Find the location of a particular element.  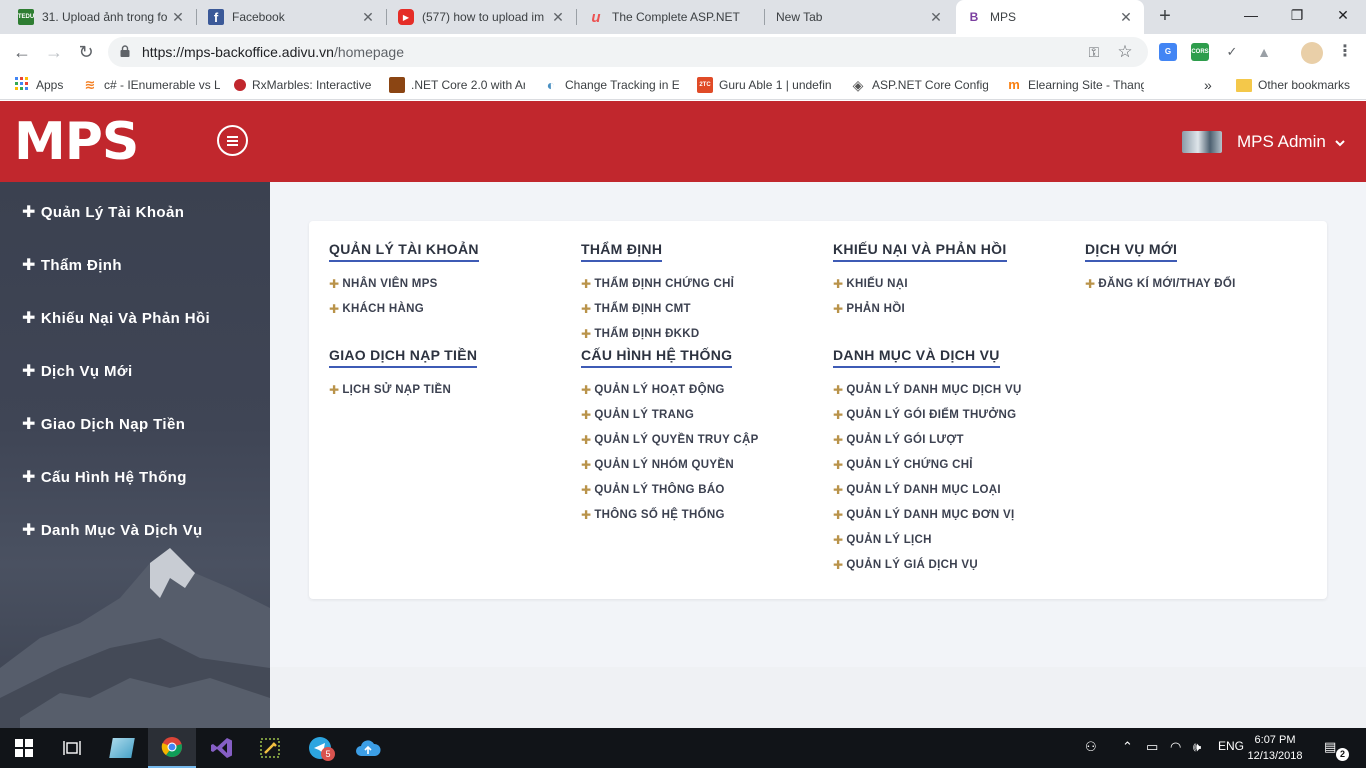

browser-tab: u The Complete ASP.NET is located at coordinates (671, 17).